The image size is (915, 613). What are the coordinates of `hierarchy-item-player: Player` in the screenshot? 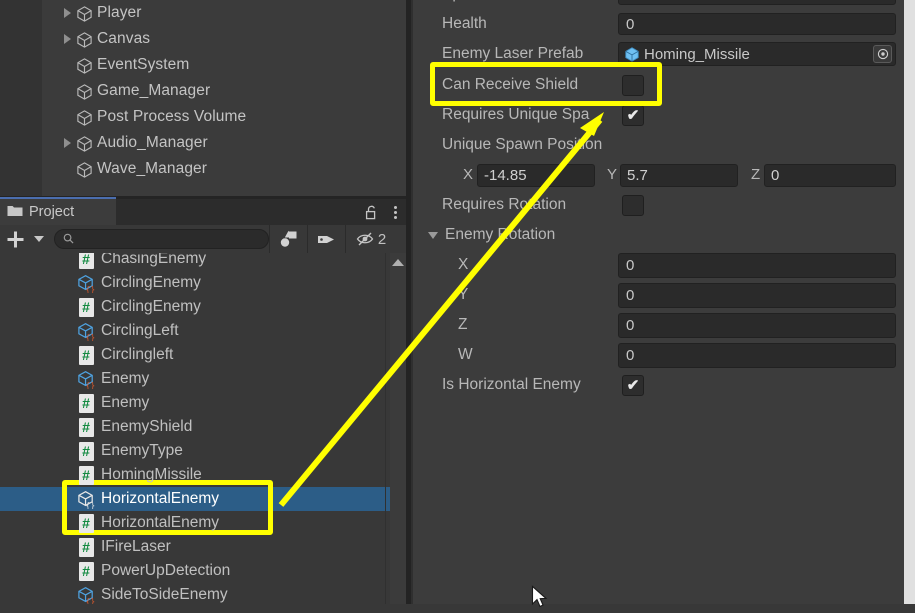 It's located at (226, 13).